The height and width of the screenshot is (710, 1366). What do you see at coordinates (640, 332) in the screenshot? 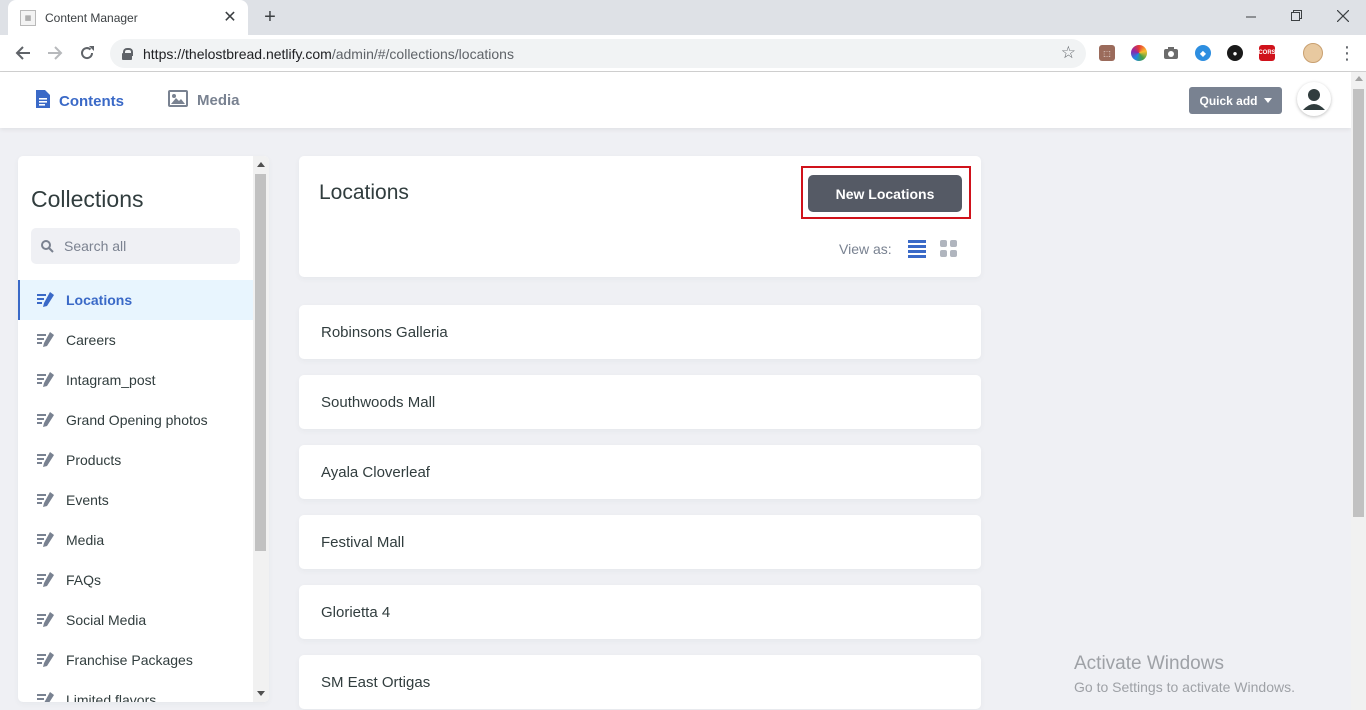
I see `entry-card: Robinsons Galleria` at bounding box center [640, 332].